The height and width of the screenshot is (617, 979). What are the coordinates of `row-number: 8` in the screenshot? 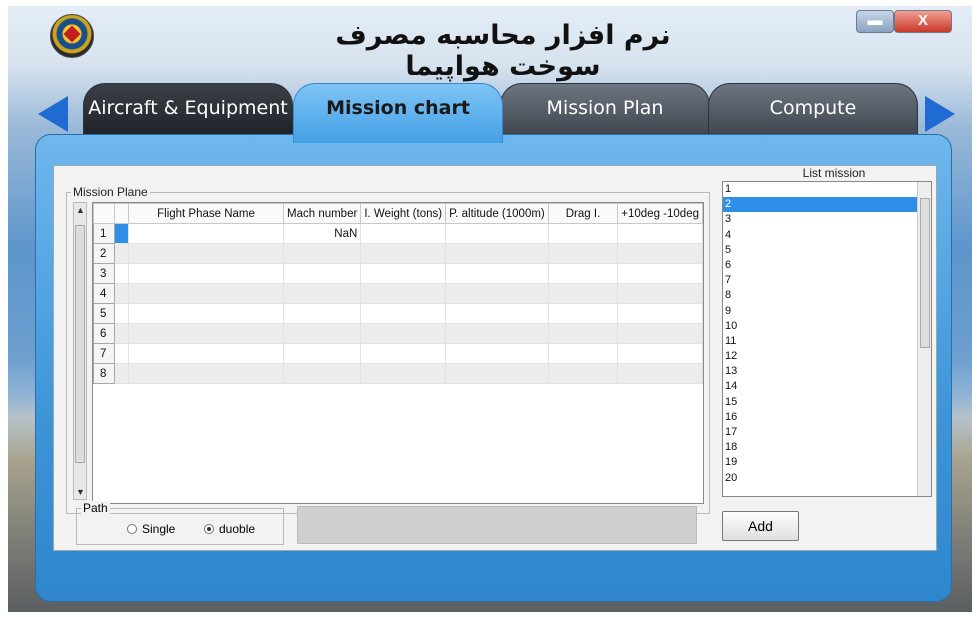 It's located at (104, 373).